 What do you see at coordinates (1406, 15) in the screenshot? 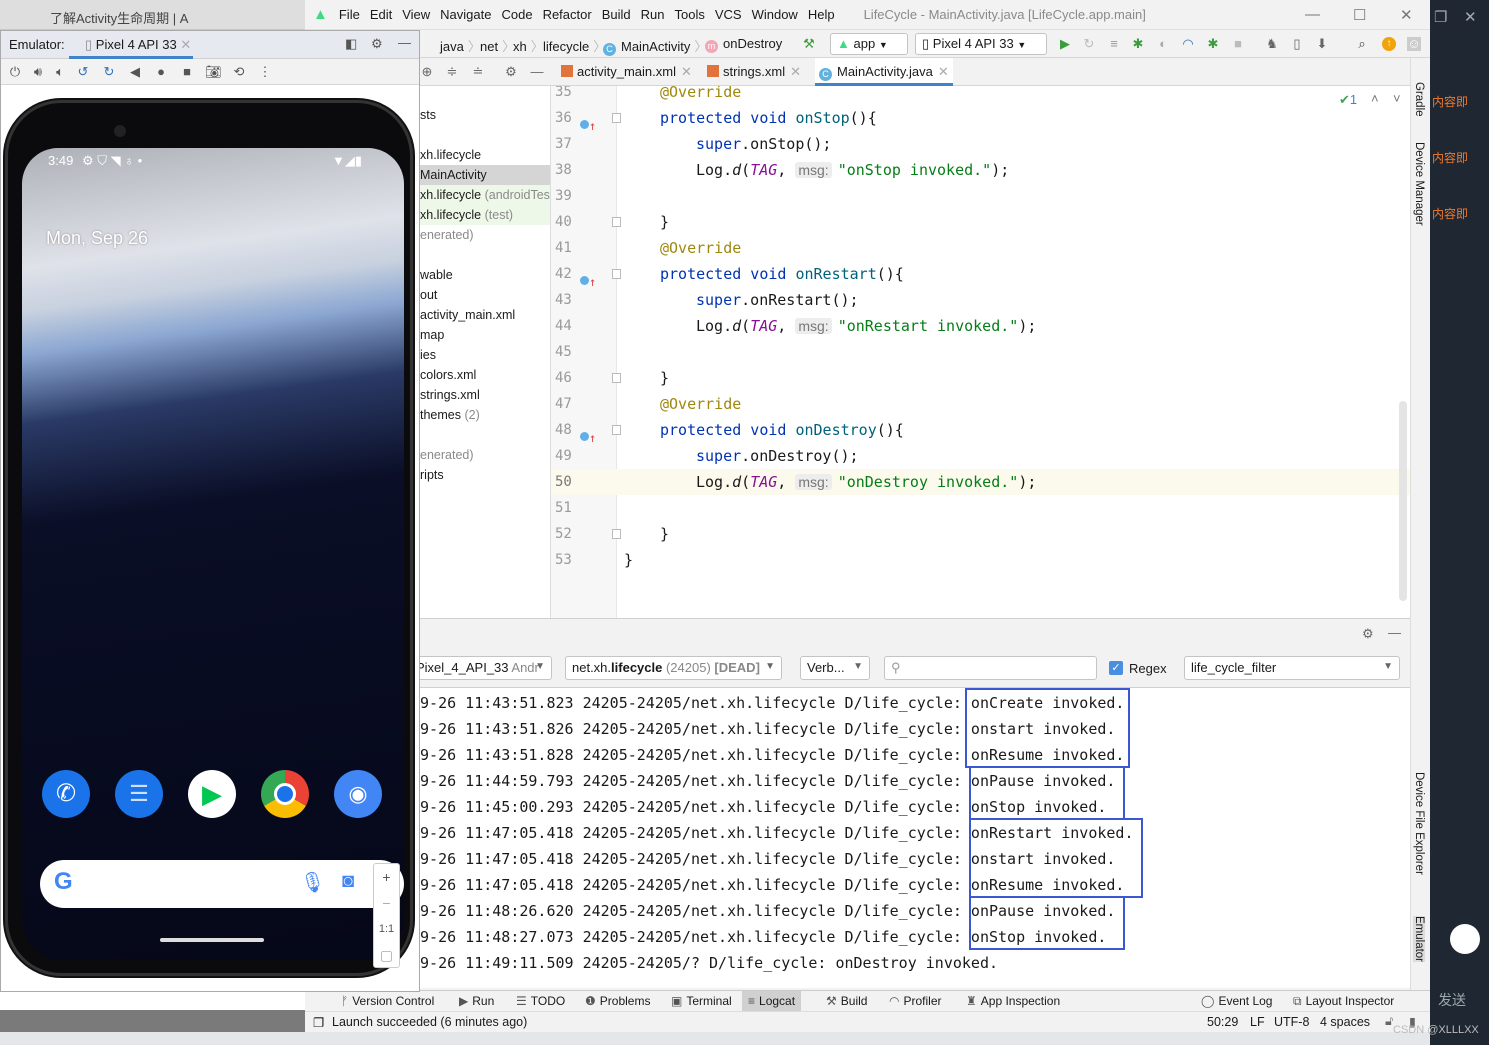
I see `close-button: ✕` at bounding box center [1406, 15].